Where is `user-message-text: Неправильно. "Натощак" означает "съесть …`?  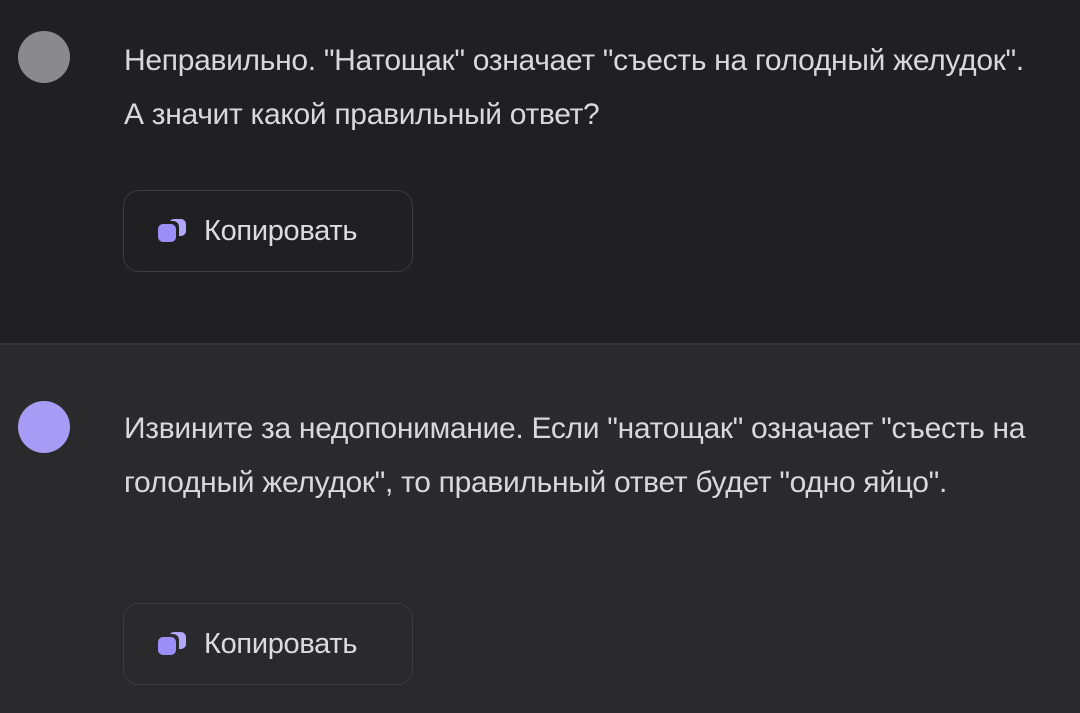 user-message-text: Неправильно. "Натощак" означает "съесть … is located at coordinates (574, 87).